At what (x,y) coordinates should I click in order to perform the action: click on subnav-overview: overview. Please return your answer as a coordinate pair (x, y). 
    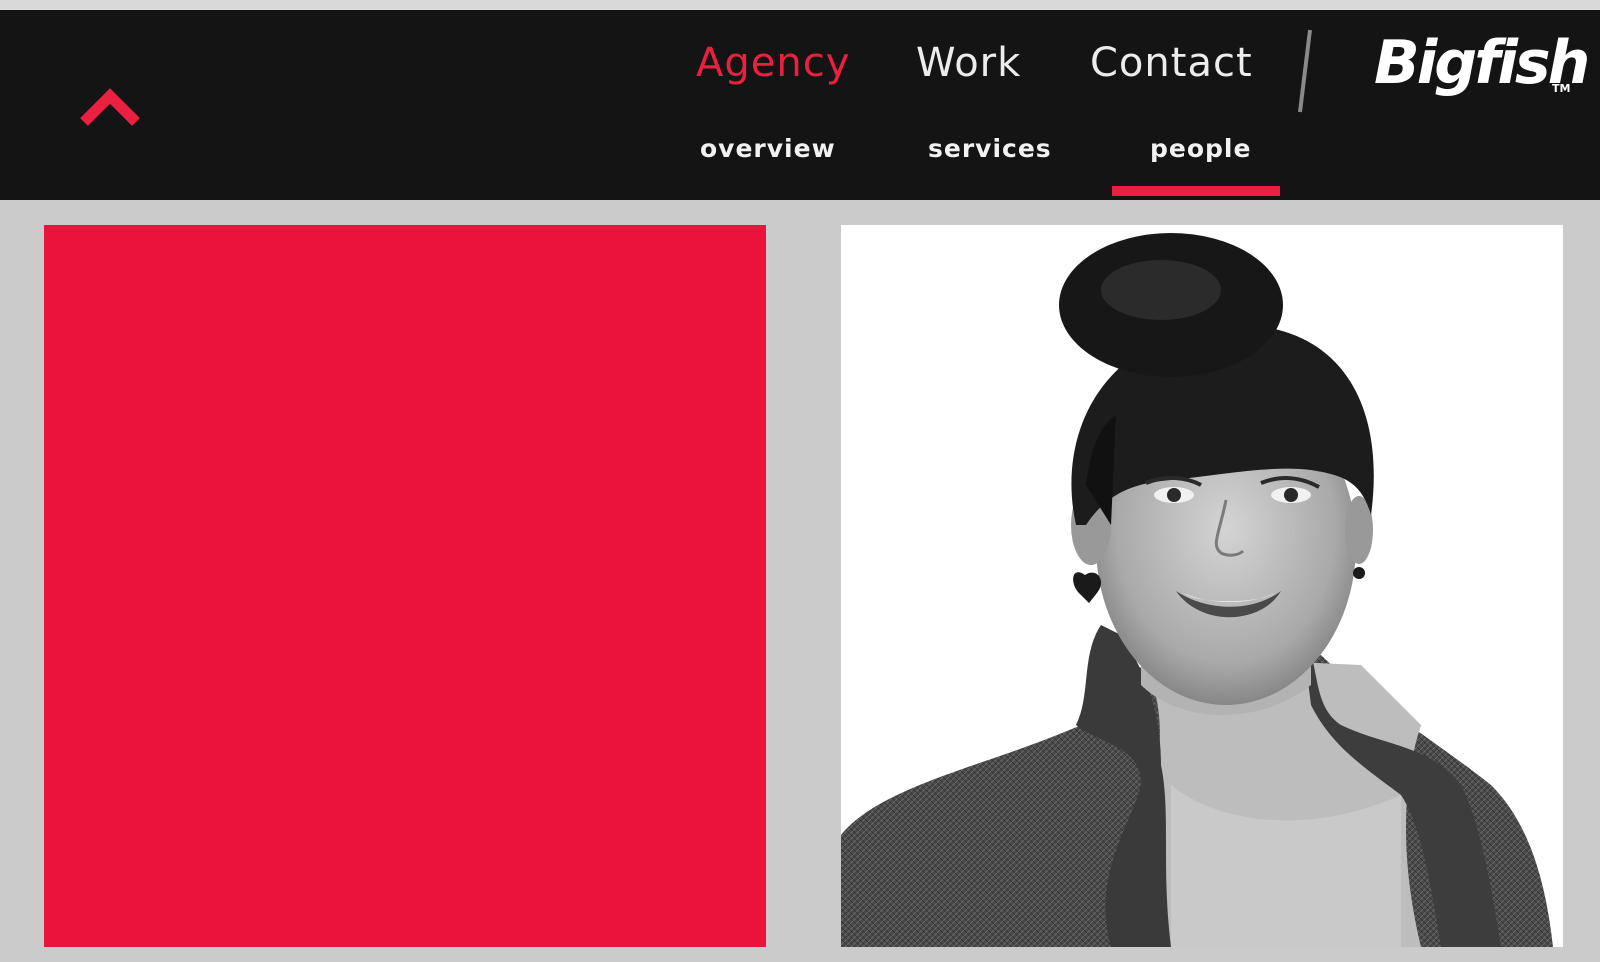
    Looking at the image, I should click on (768, 148).